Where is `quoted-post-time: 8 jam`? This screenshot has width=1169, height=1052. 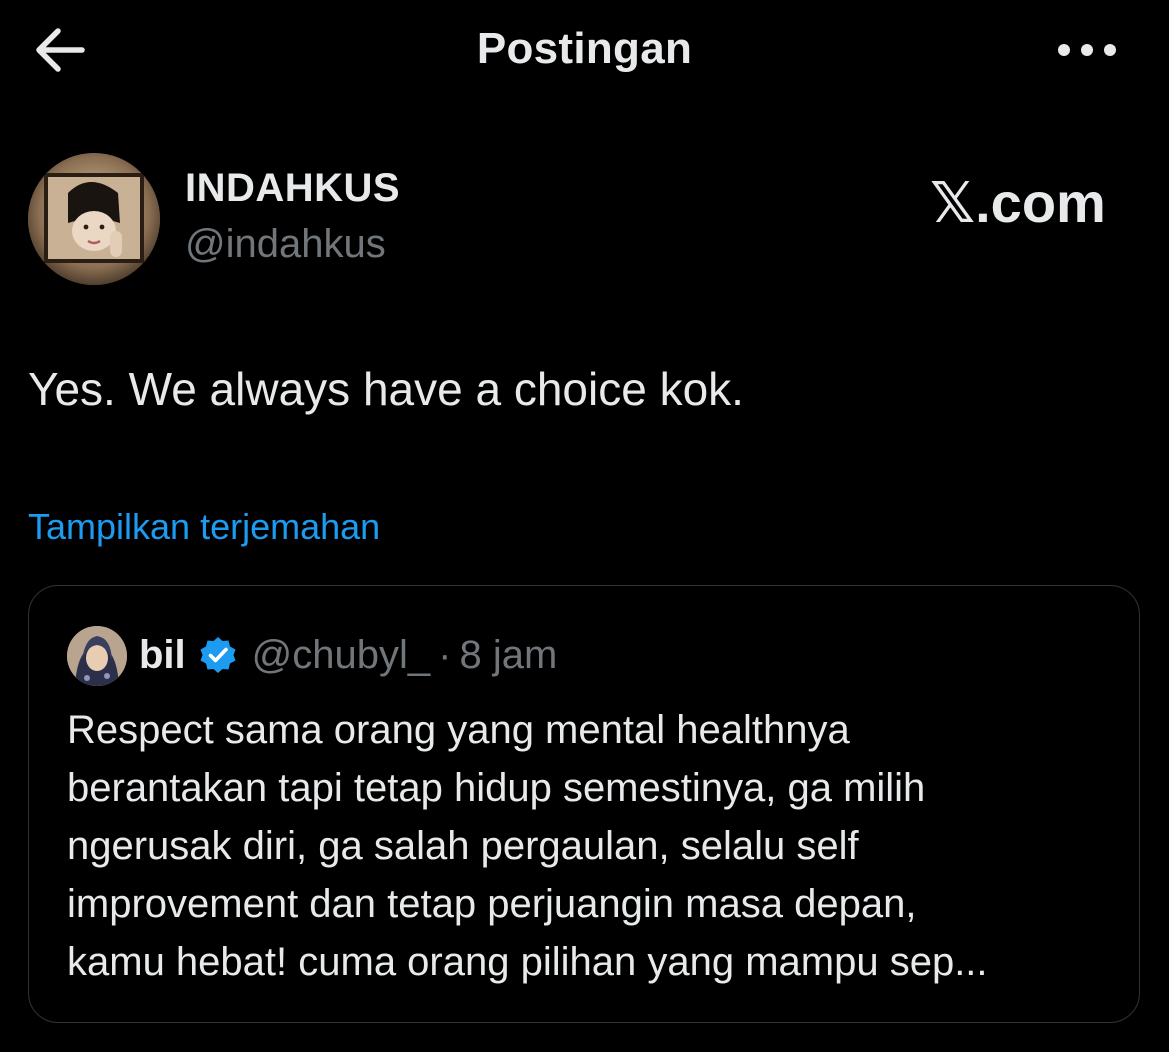
quoted-post-time: 8 jam is located at coordinates (508, 654).